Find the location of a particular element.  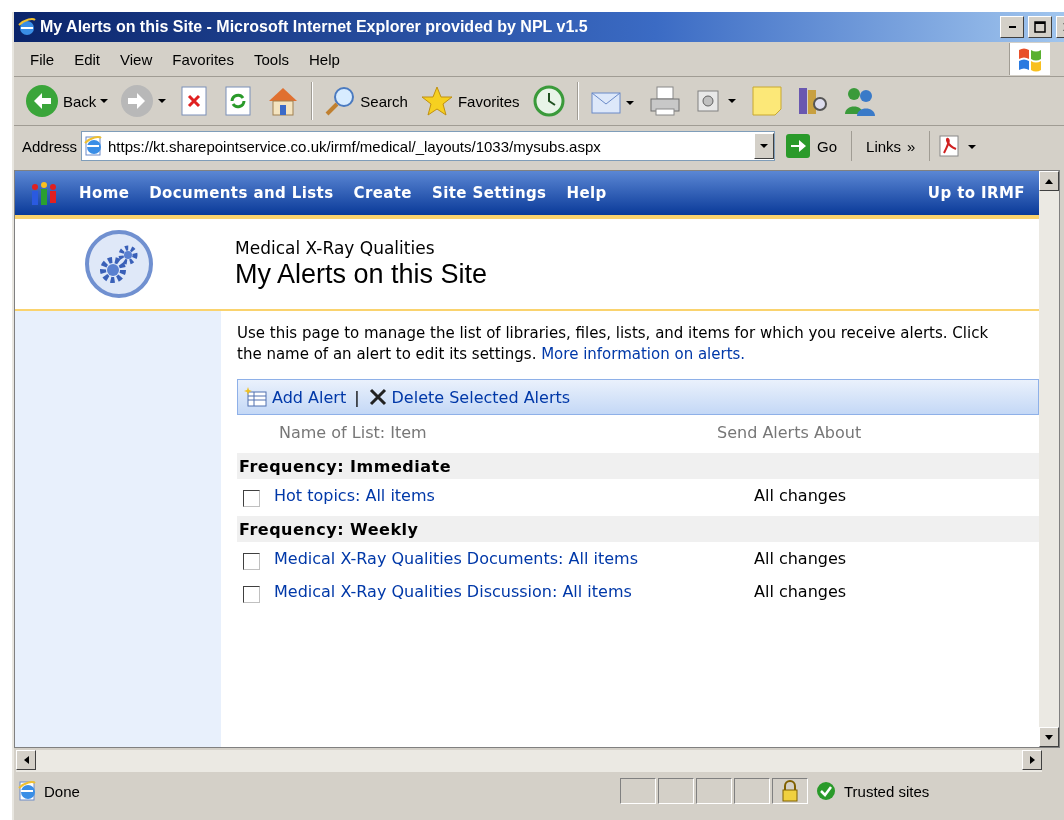

scroll-down-button is located at coordinates (1049, 737).